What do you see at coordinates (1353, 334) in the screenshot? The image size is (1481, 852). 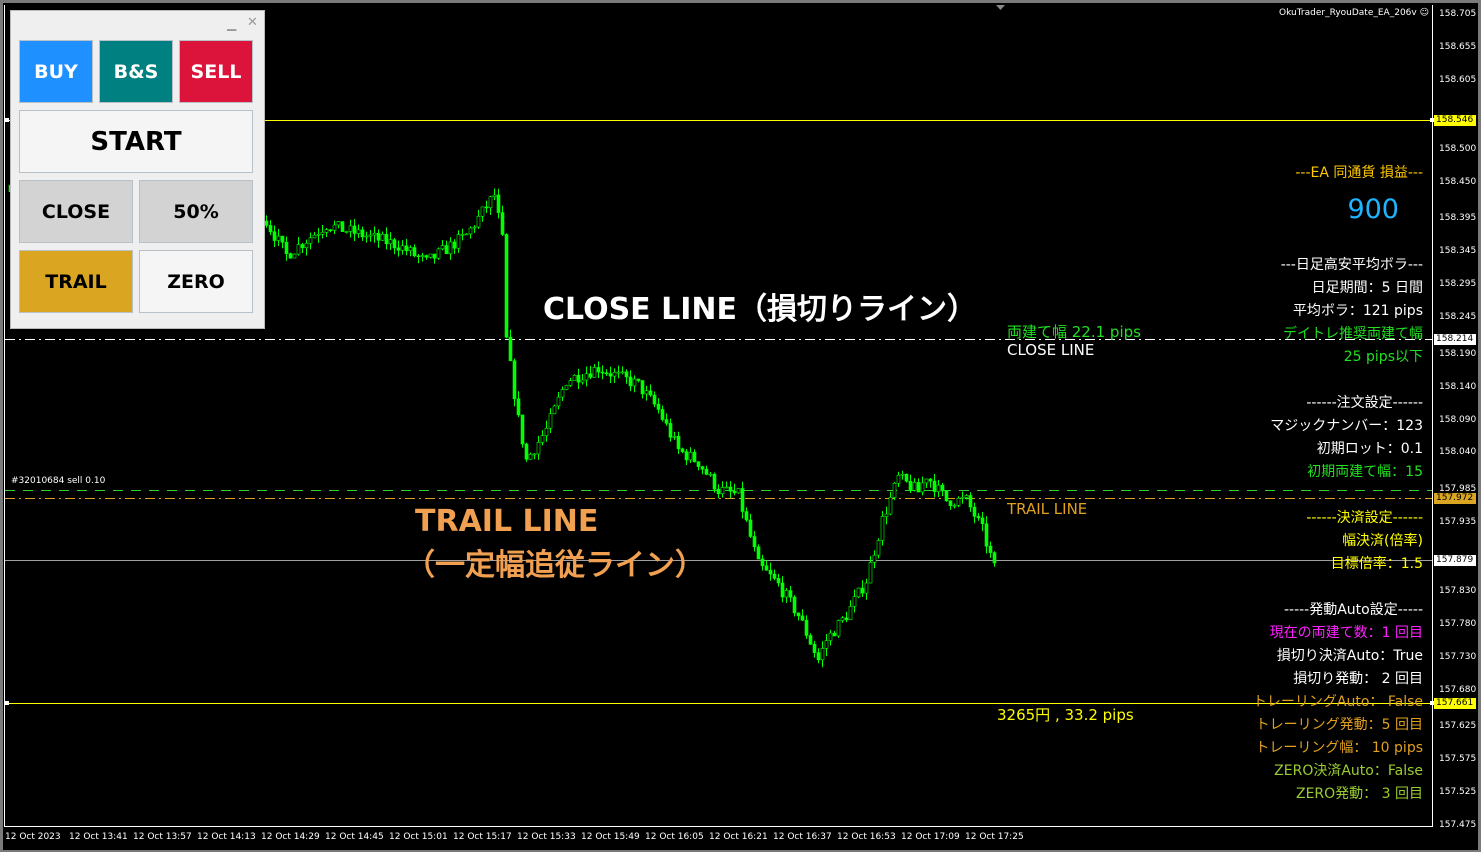 I see `info-line: デイトレ推奨両建て幅` at bounding box center [1353, 334].